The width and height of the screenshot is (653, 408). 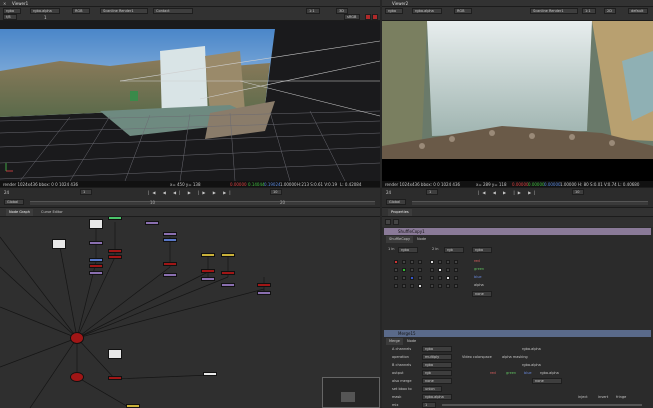 What do you see at coordinates (583, 397) in the screenshot?
I see `inject-check: inject` at bounding box center [583, 397].